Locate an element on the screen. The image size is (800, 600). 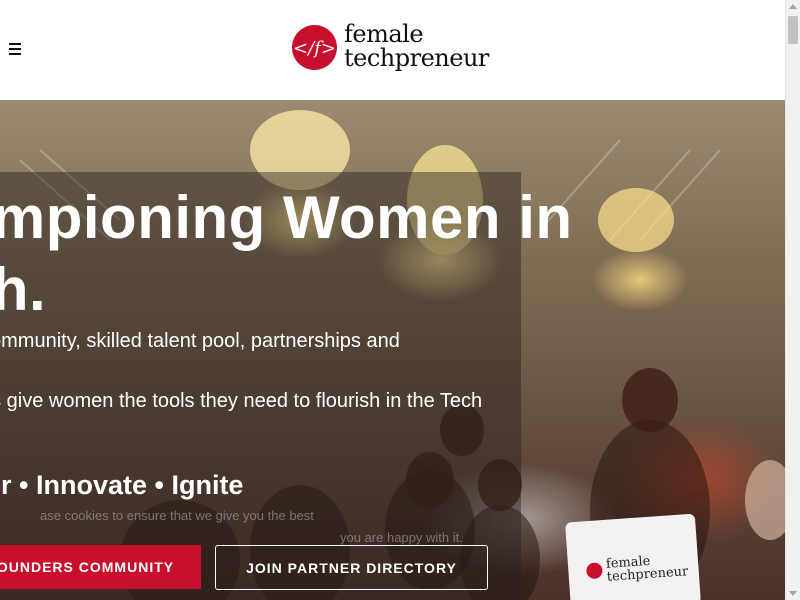
logo-mark-icon: </f> is located at coordinates (314, 47).